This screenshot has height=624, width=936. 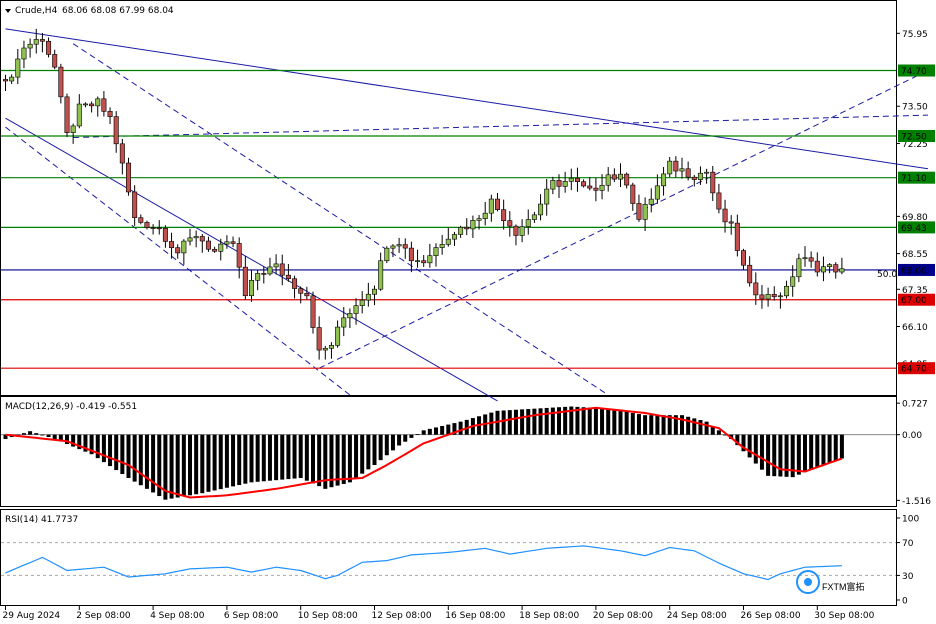 What do you see at coordinates (914, 138) in the screenshot?
I see `level-tag-text-72.50: 72.50` at bounding box center [914, 138].